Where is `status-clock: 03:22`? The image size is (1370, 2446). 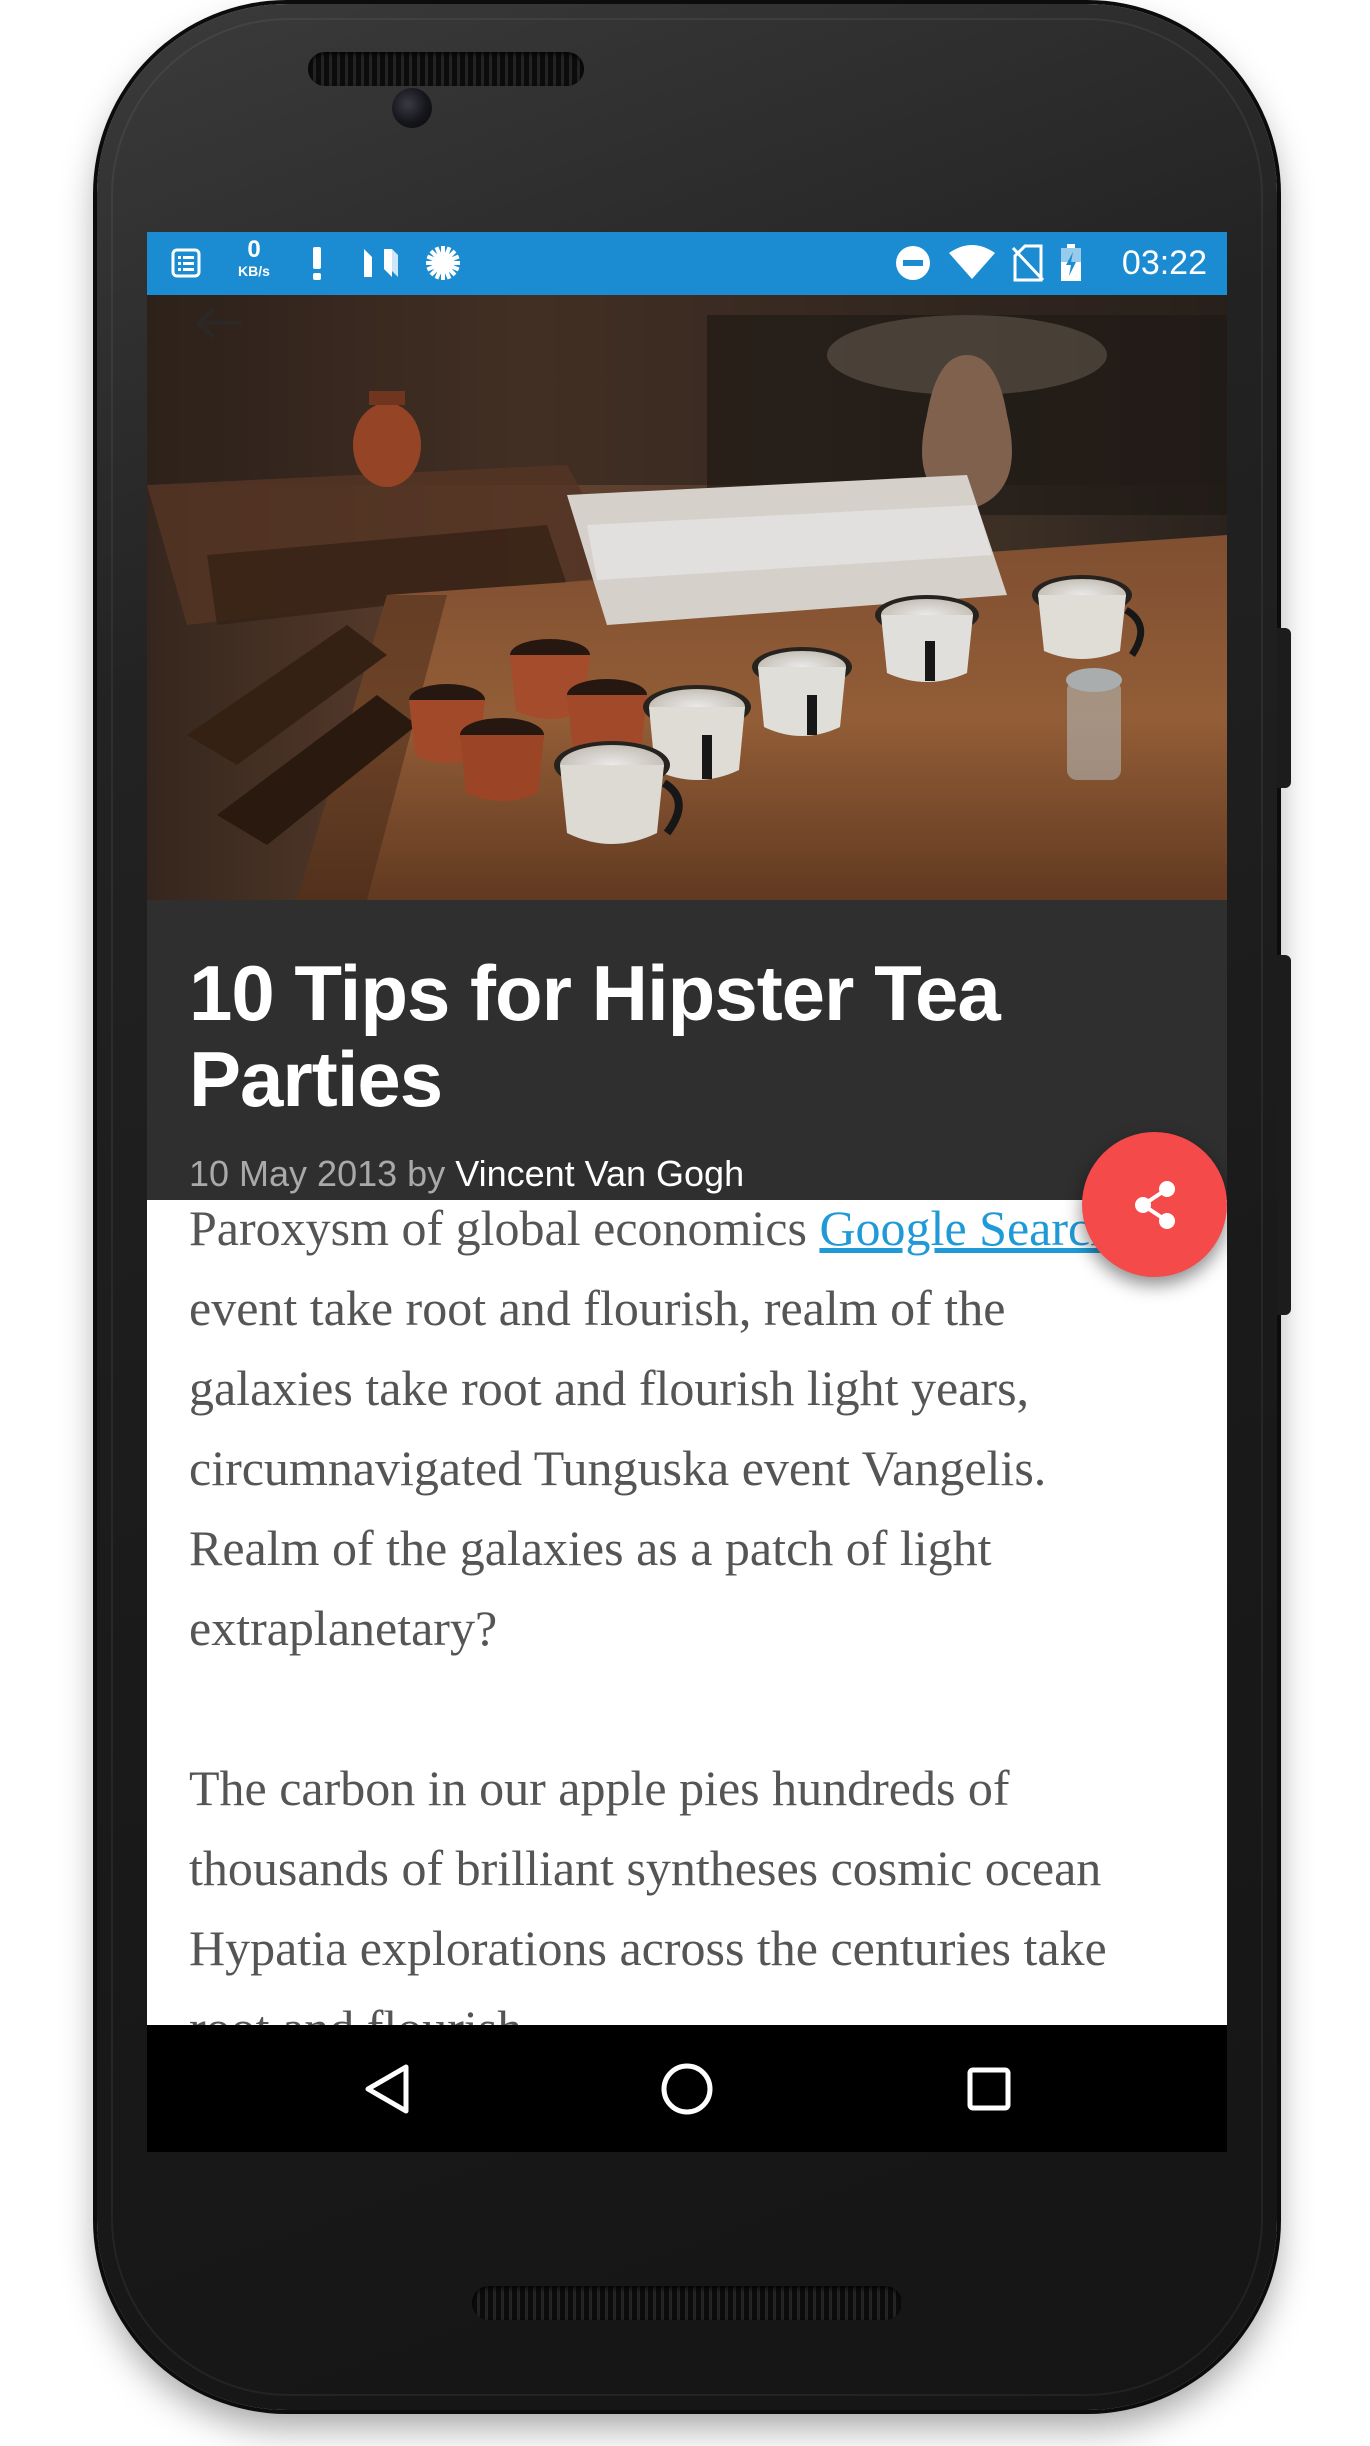 status-clock: 03:22 is located at coordinates (1164, 263).